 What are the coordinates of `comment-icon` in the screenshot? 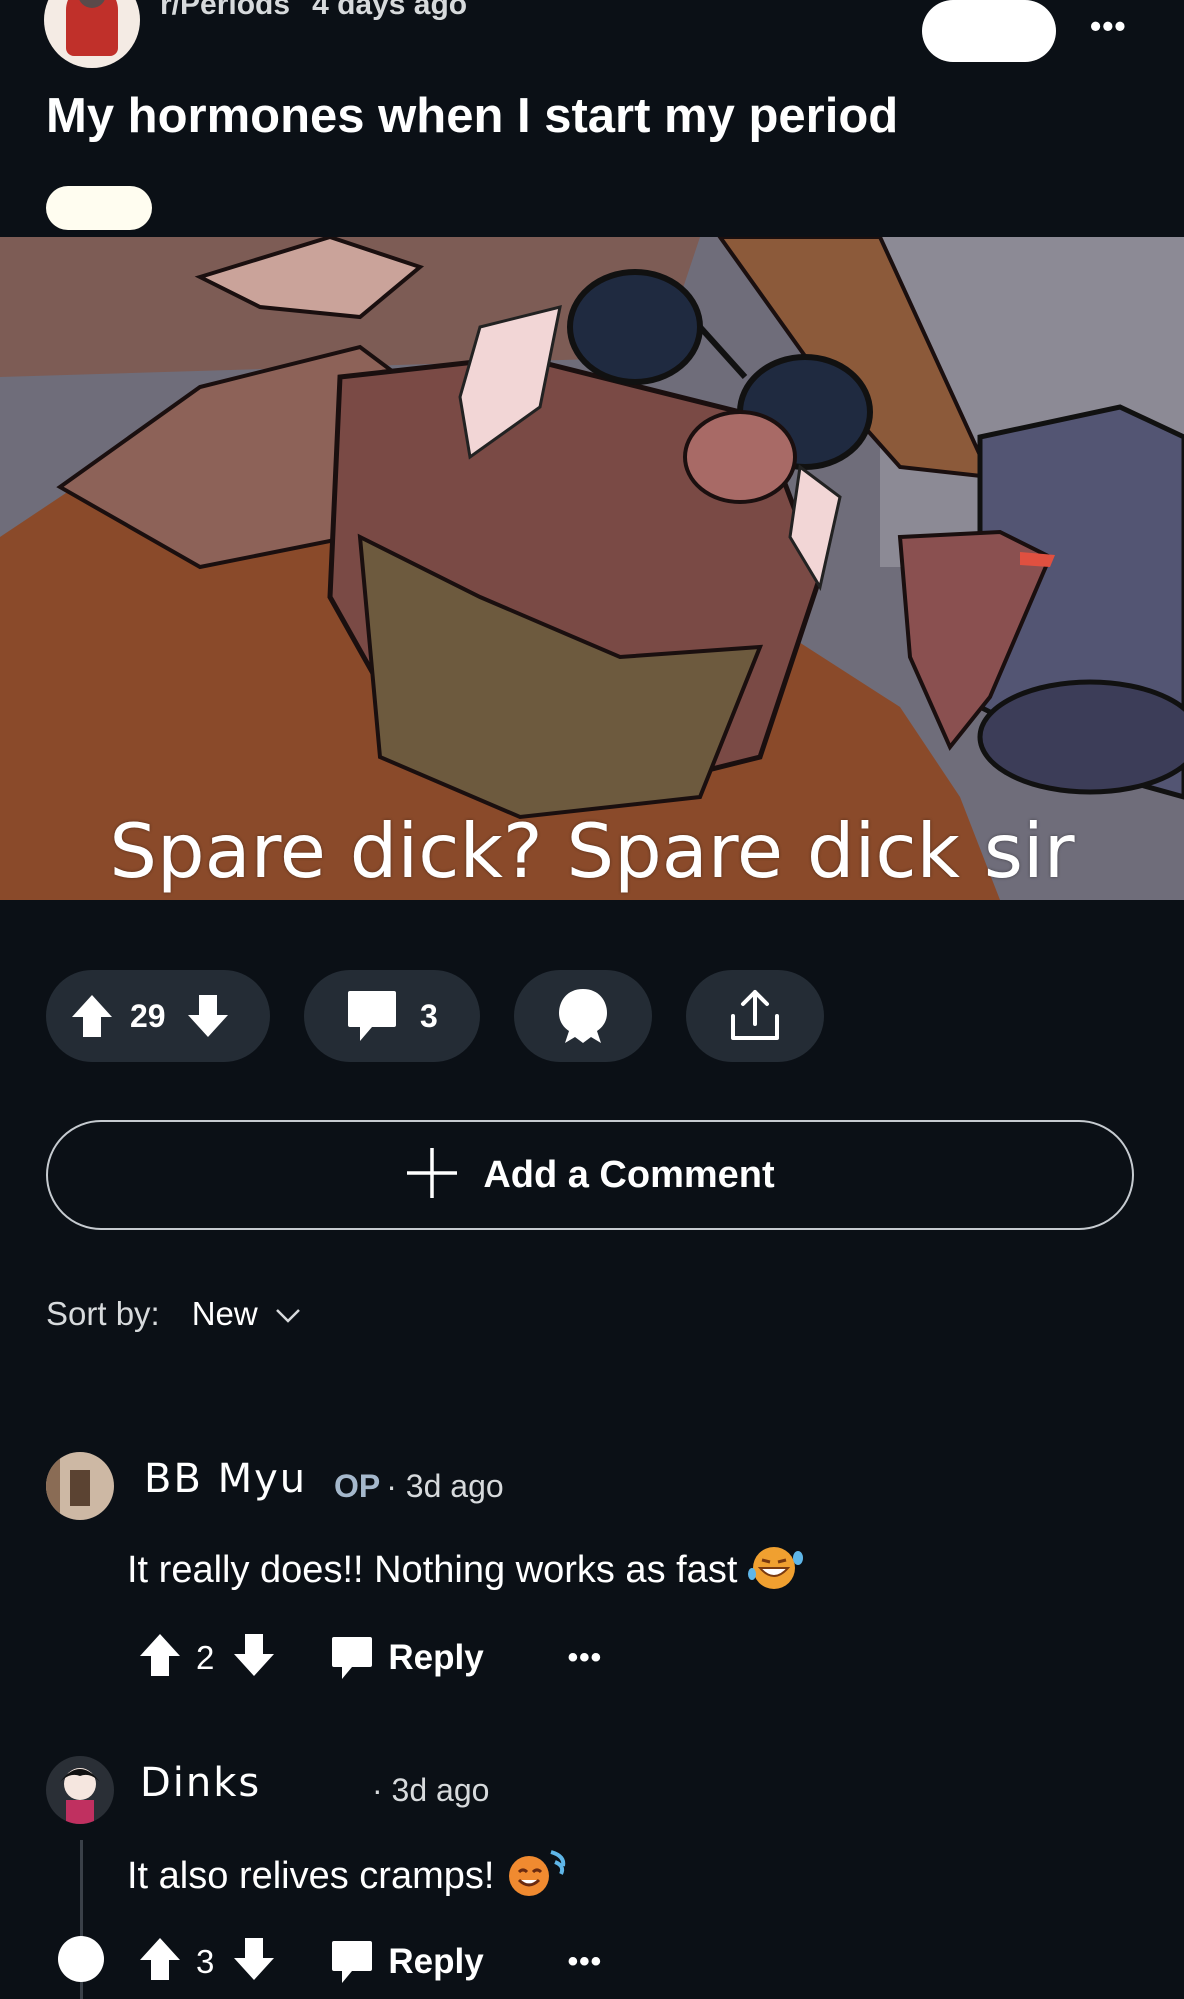 It's located at (372, 1016).